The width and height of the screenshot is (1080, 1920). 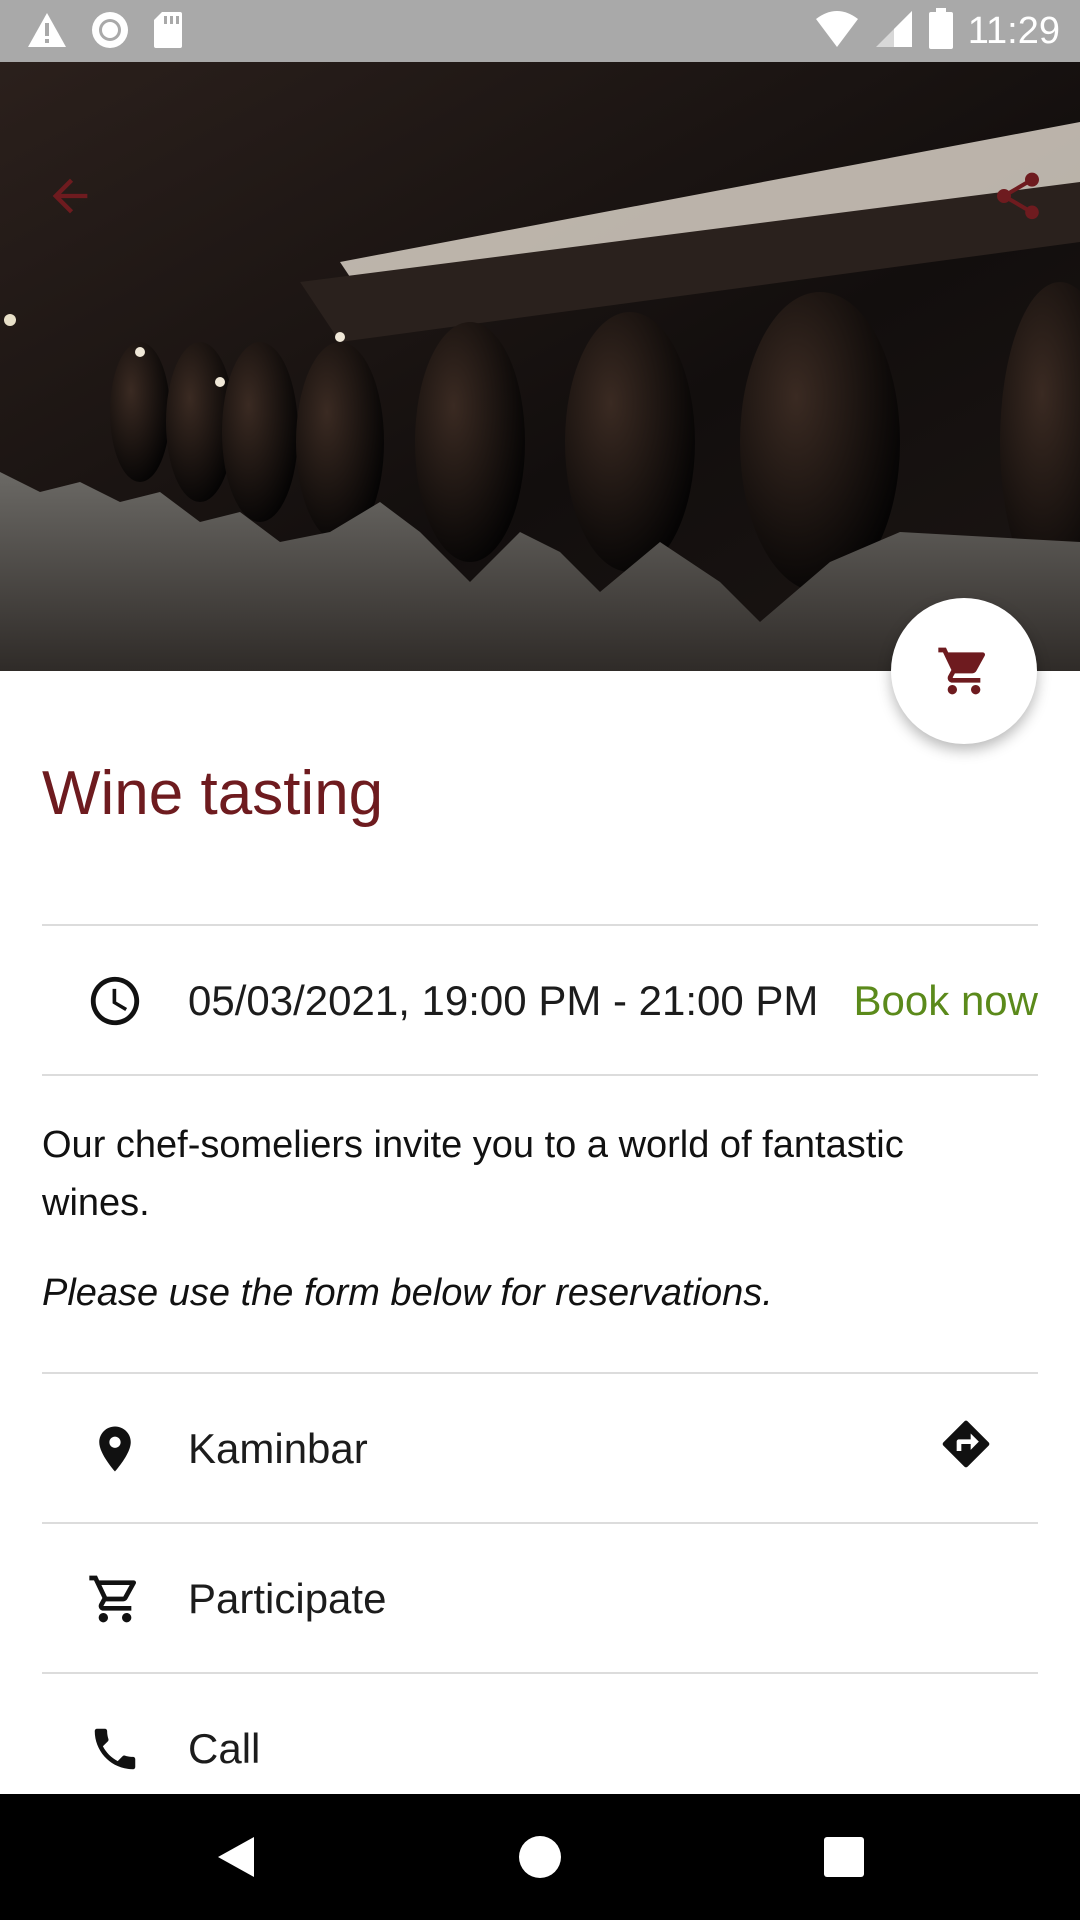 What do you see at coordinates (941, 31) in the screenshot?
I see `battery-icon` at bounding box center [941, 31].